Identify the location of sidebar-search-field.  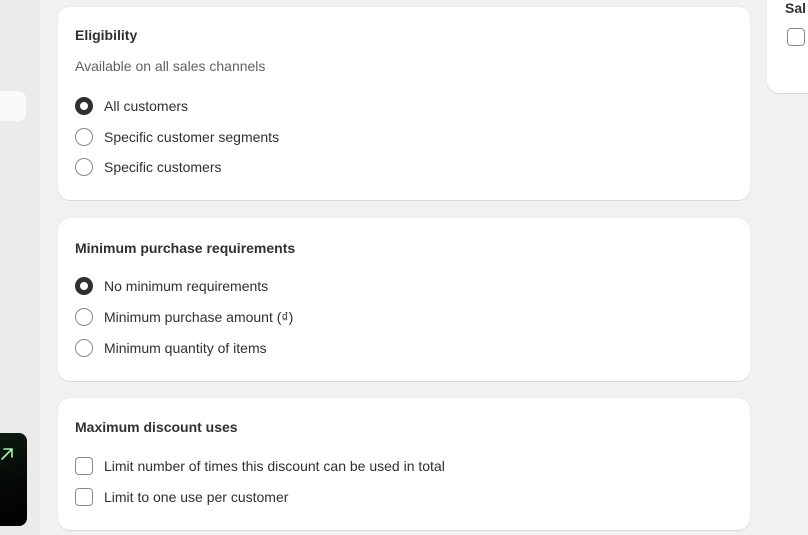
(13, 106).